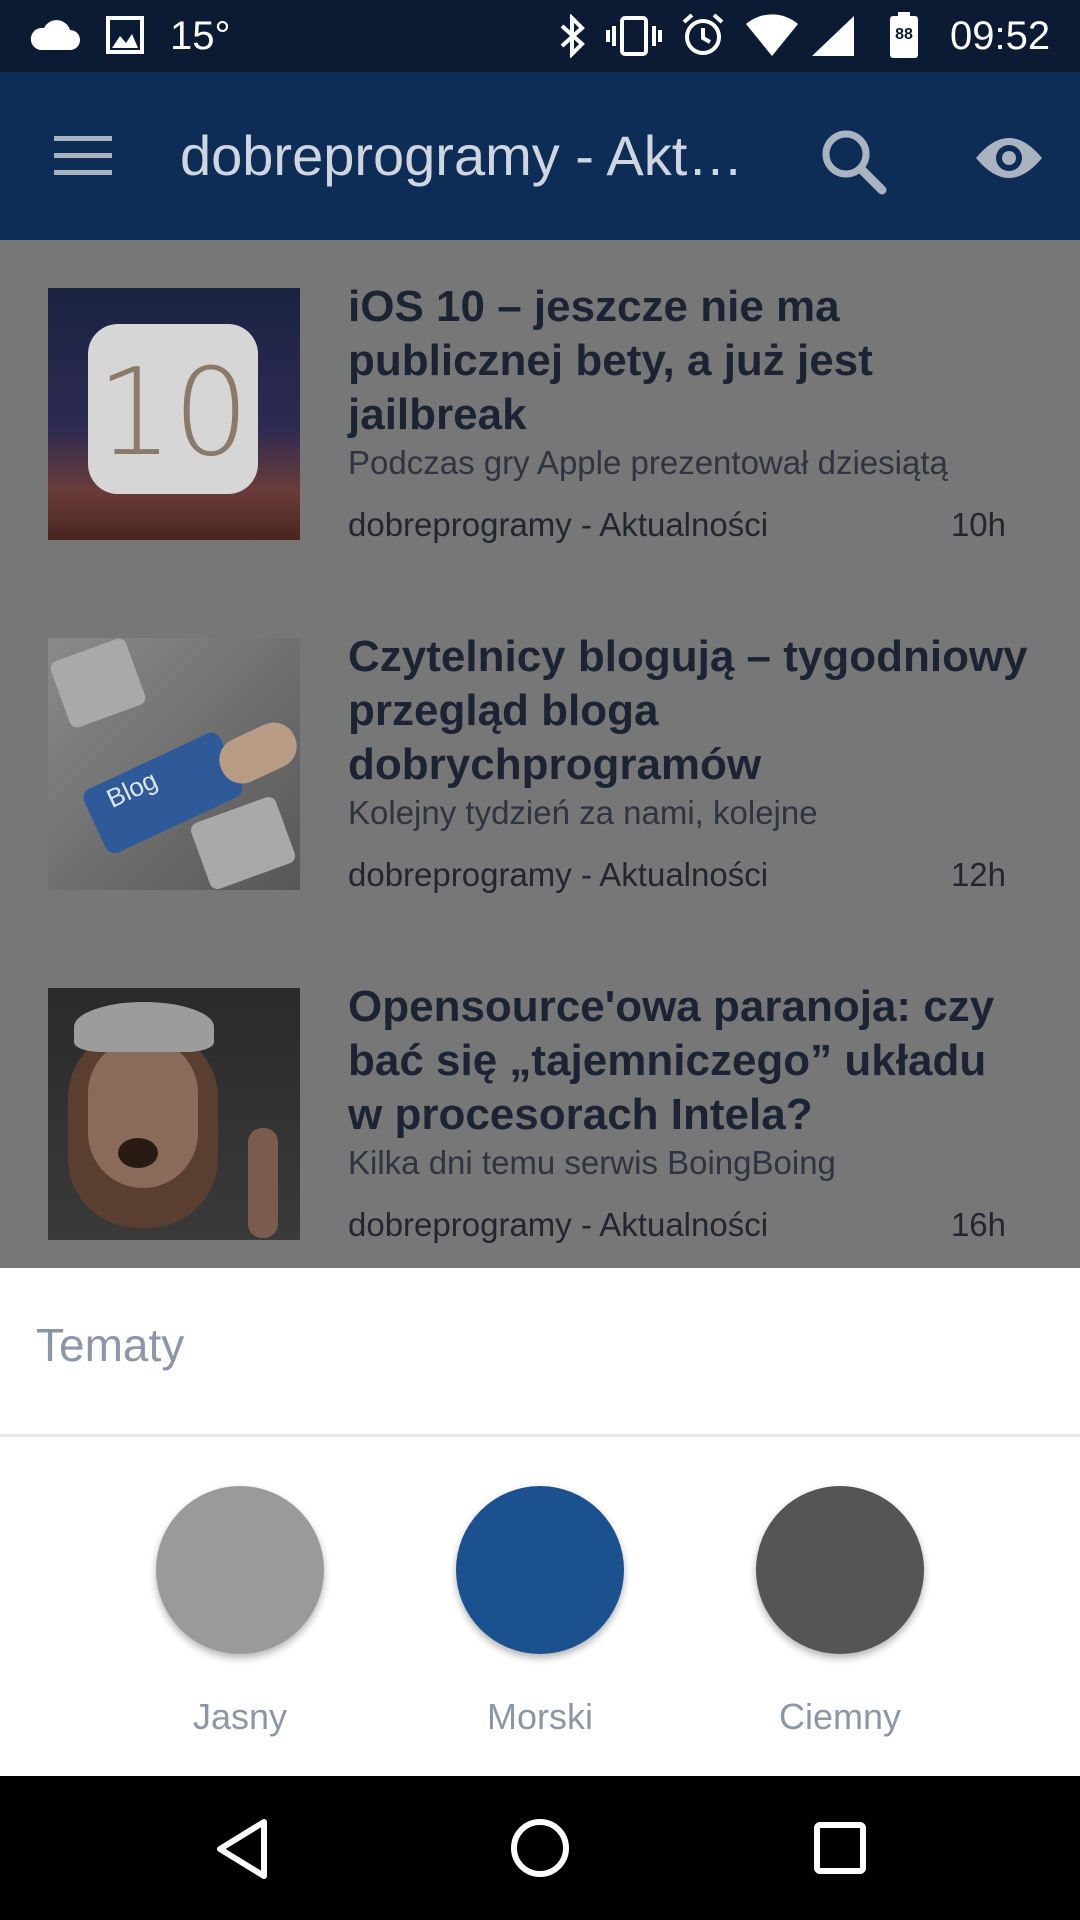 This screenshot has height=1920, width=1080. What do you see at coordinates (83, 158) in the screenshot?
I see `menu-icon` at bounding box center [83, 158].